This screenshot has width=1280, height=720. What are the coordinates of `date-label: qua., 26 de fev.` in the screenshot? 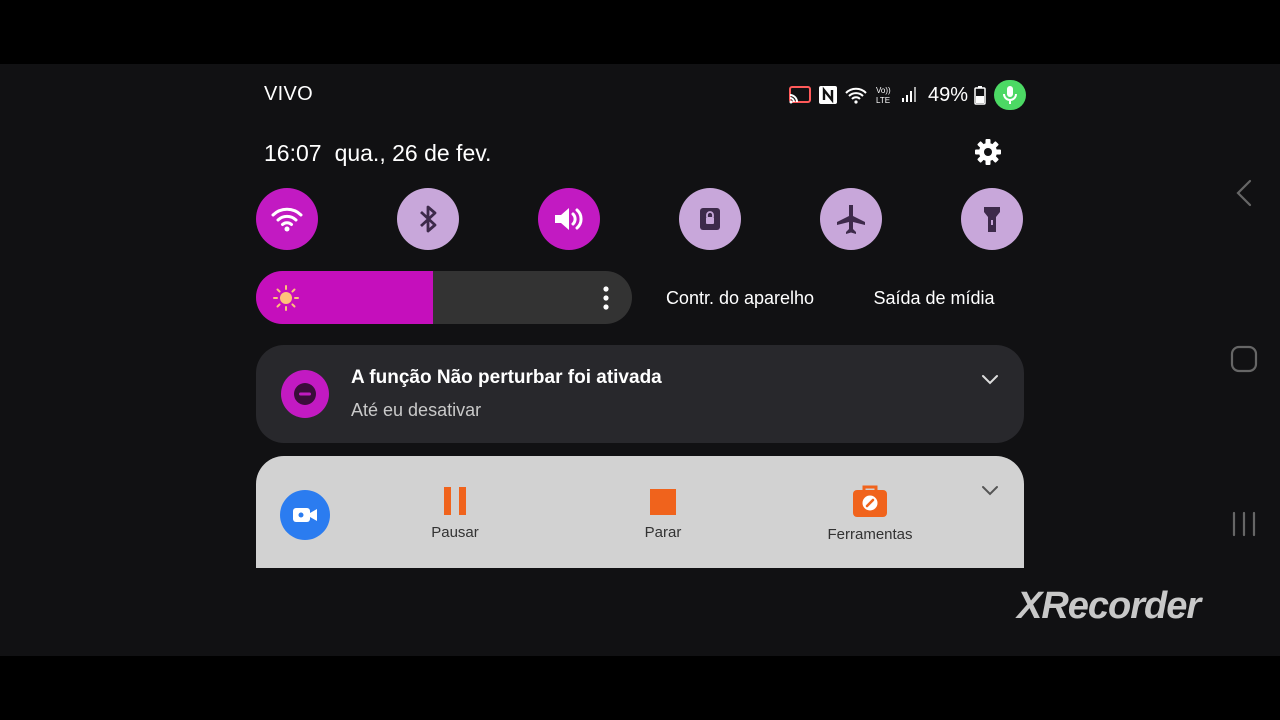 It's located at (413, 153).